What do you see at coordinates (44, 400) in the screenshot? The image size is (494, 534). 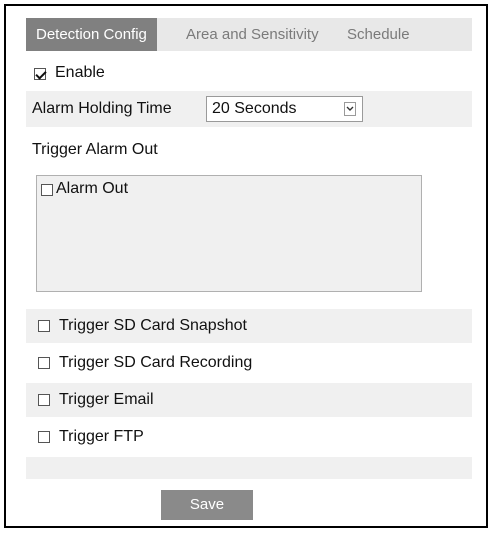 I see `trigger-email-checkbox` at bounding box center [44, 400].